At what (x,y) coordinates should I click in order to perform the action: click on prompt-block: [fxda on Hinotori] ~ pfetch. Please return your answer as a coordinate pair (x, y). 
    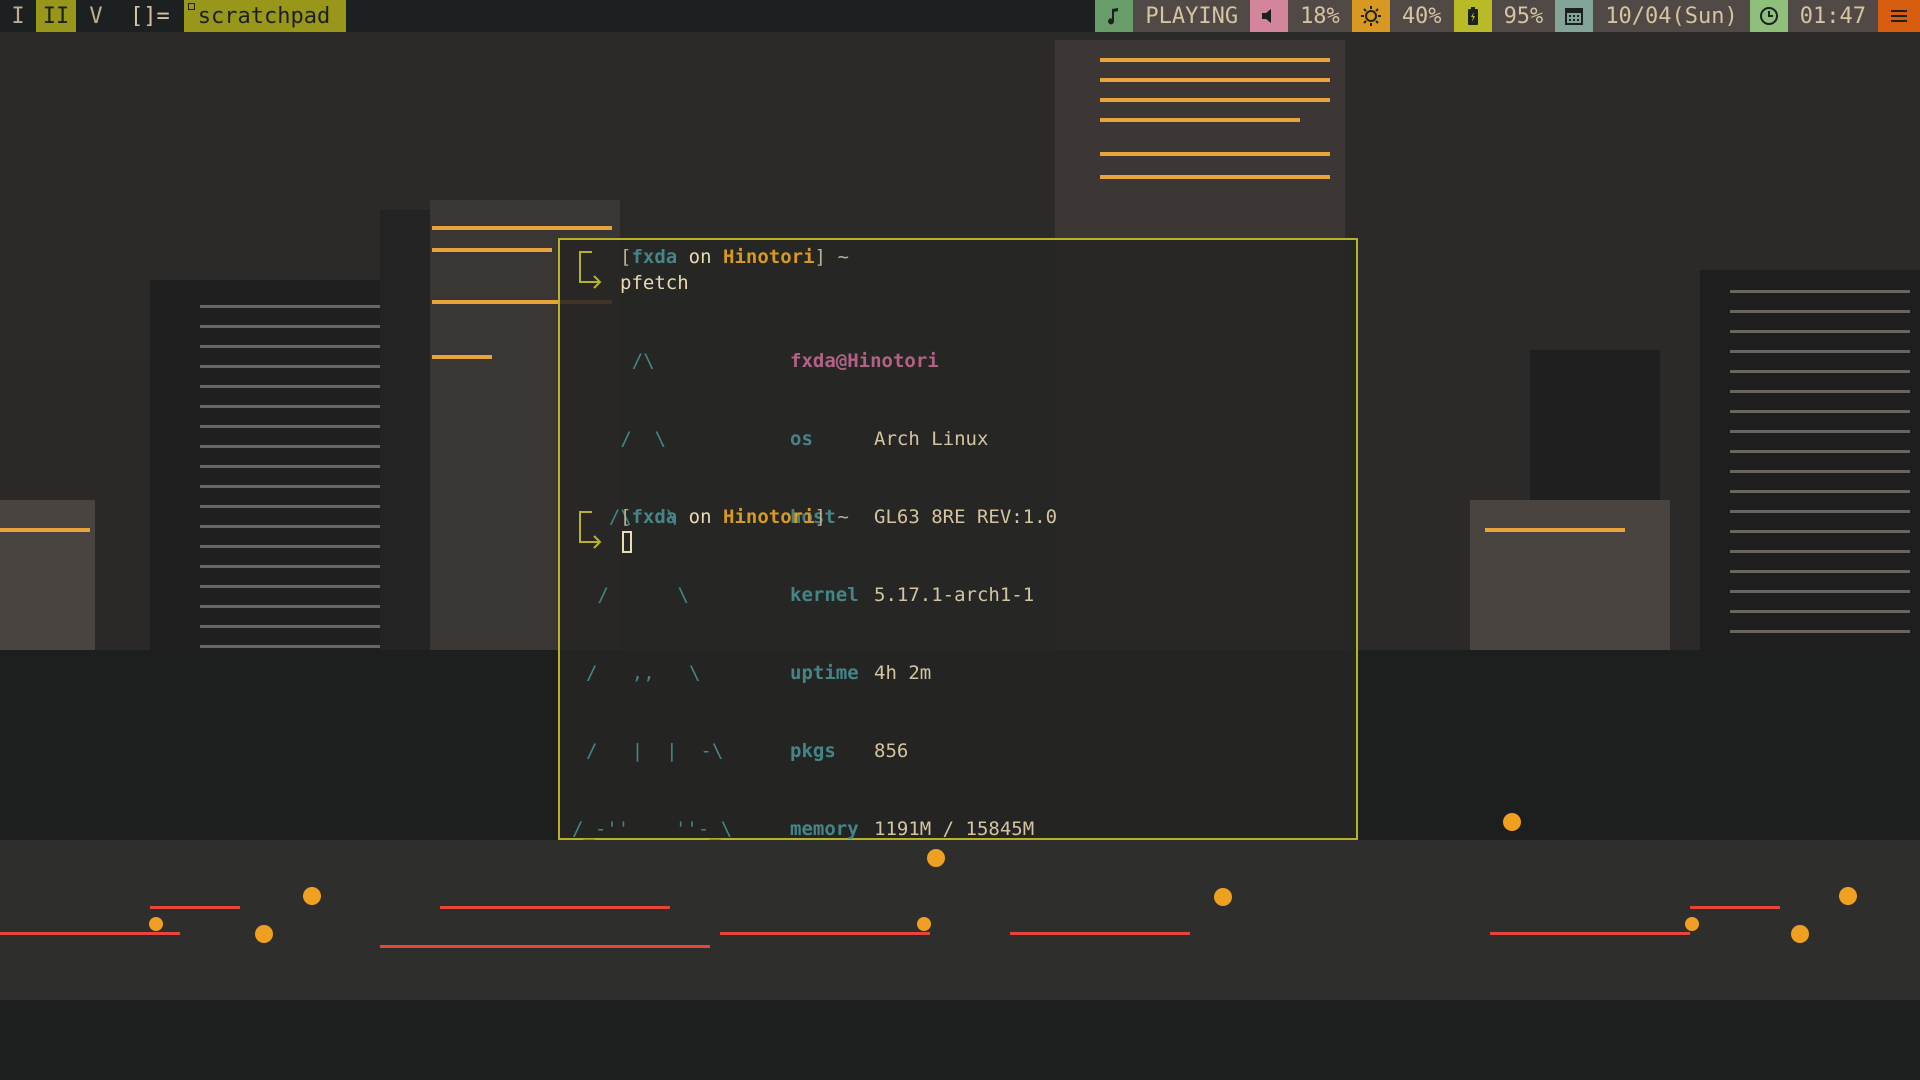
    Looking at the image, I should click on (964, 270).